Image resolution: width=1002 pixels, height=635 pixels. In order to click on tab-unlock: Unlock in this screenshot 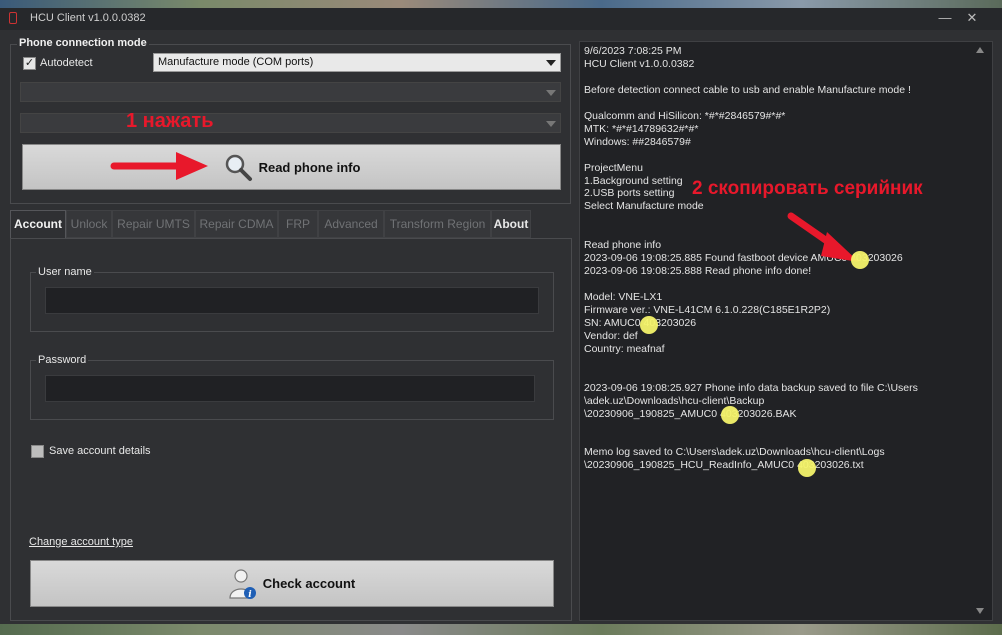, I will do `click(89, 224)`.